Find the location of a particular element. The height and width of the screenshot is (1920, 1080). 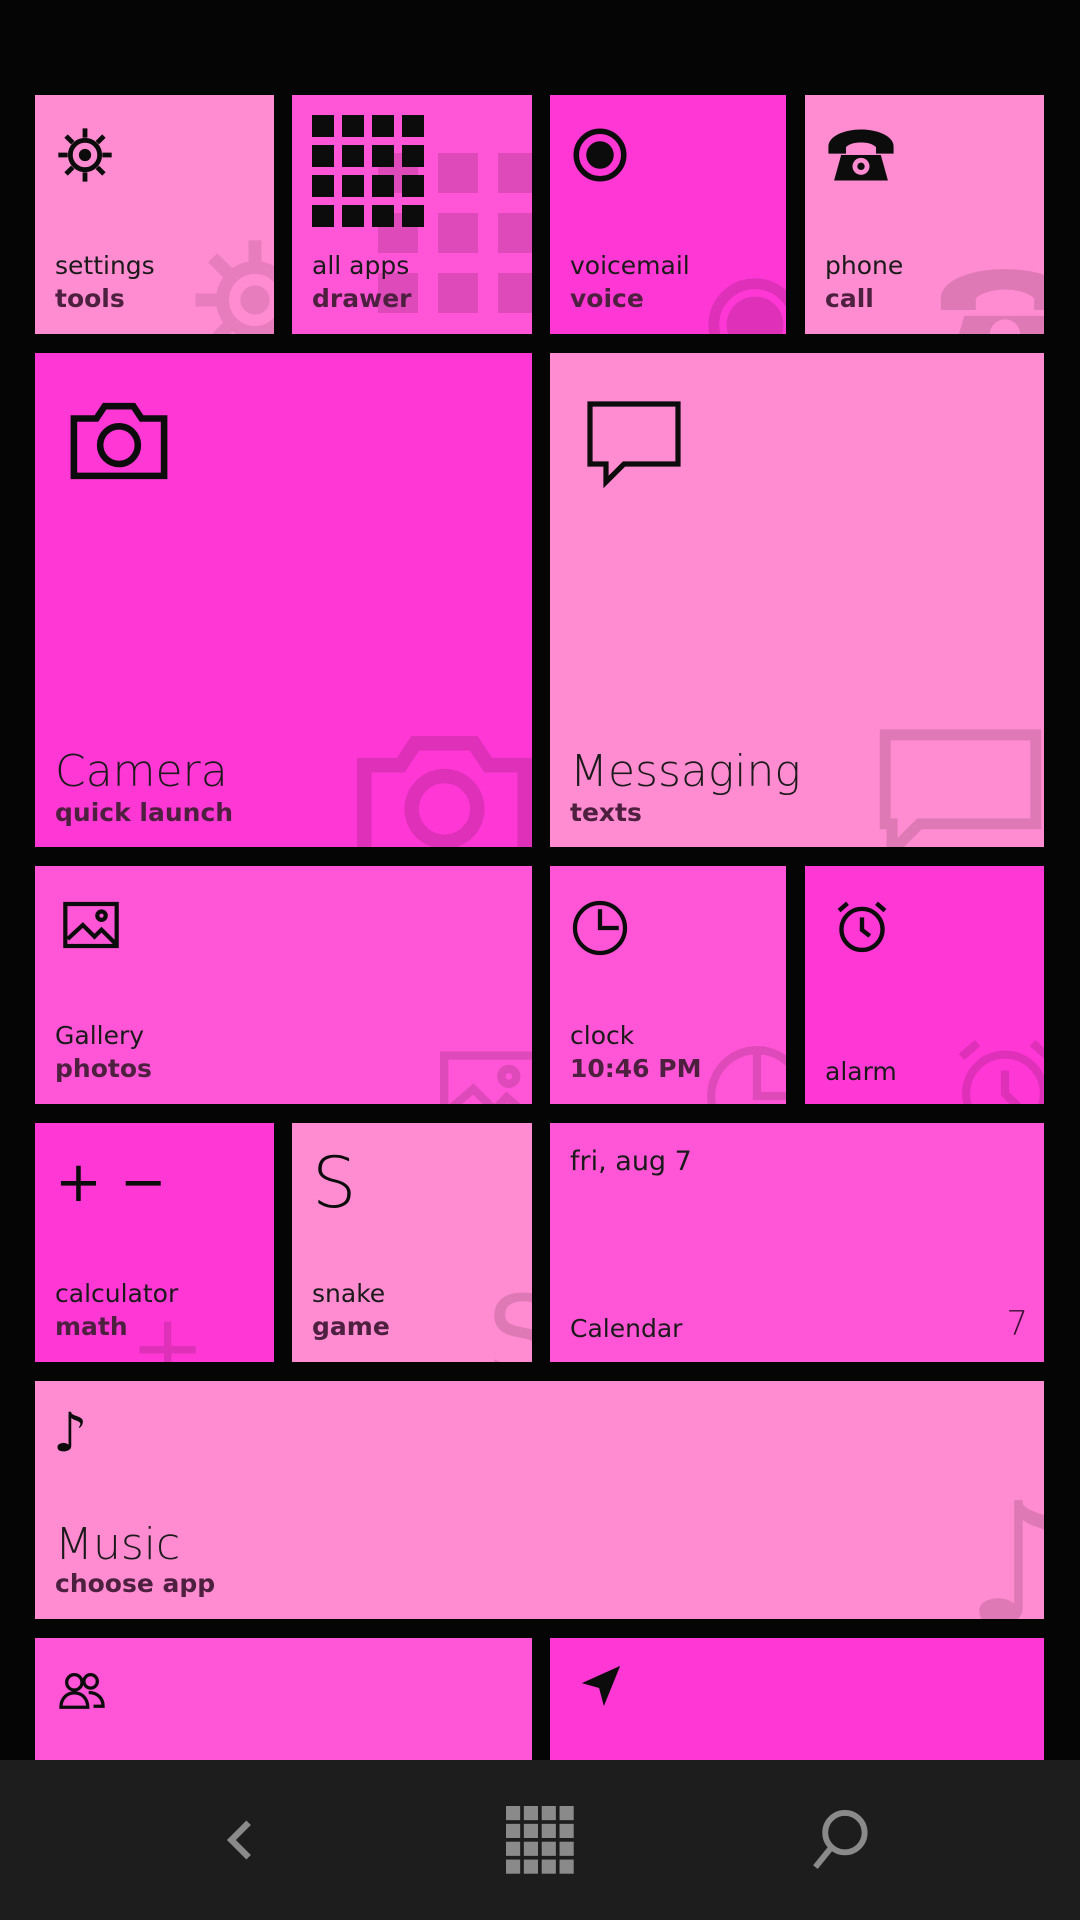

camera-icon is located at coordinates (119, 441).